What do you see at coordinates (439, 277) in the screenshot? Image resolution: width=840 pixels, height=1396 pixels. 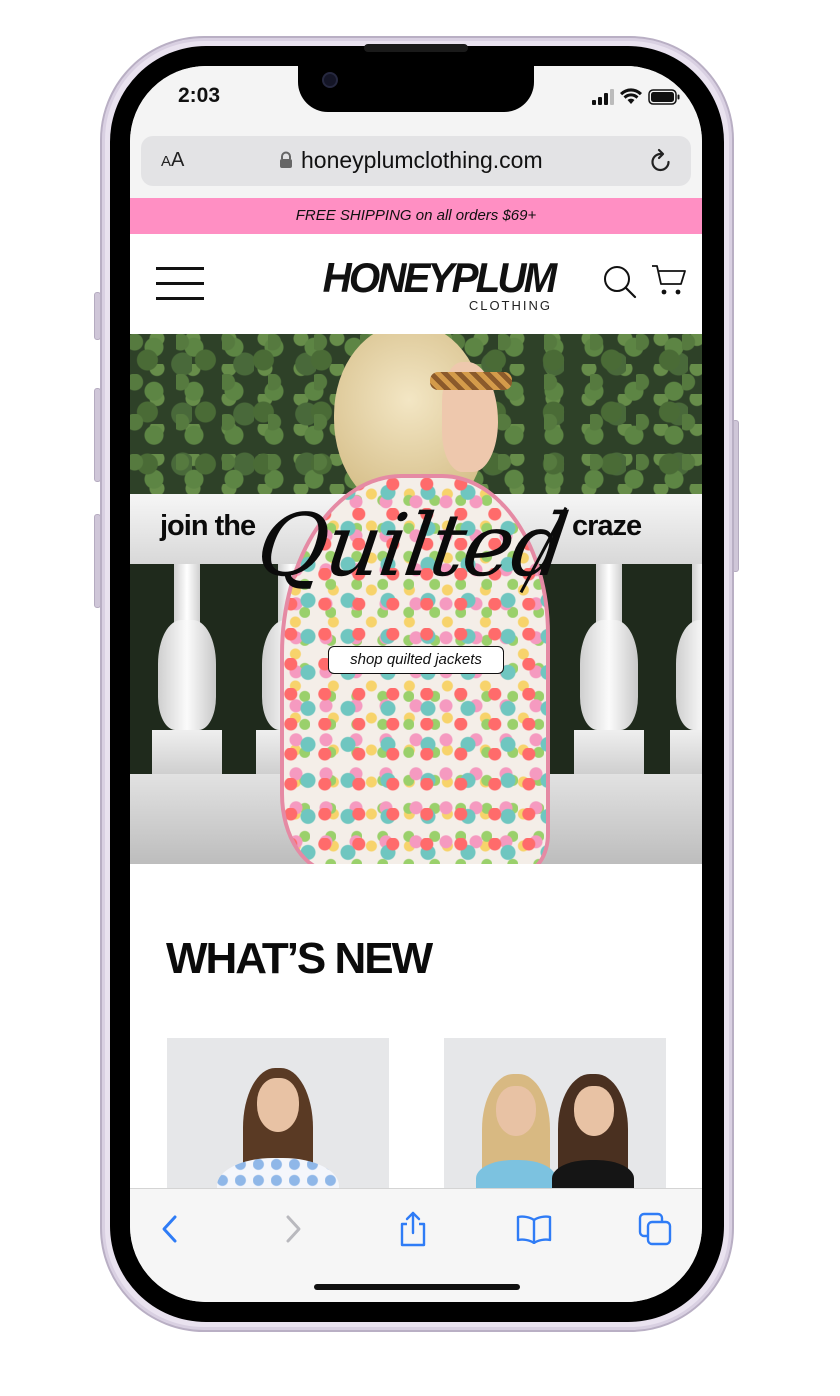 I see `logo-wordmark: HONEYPLUM` at bounding box center [439, 277].